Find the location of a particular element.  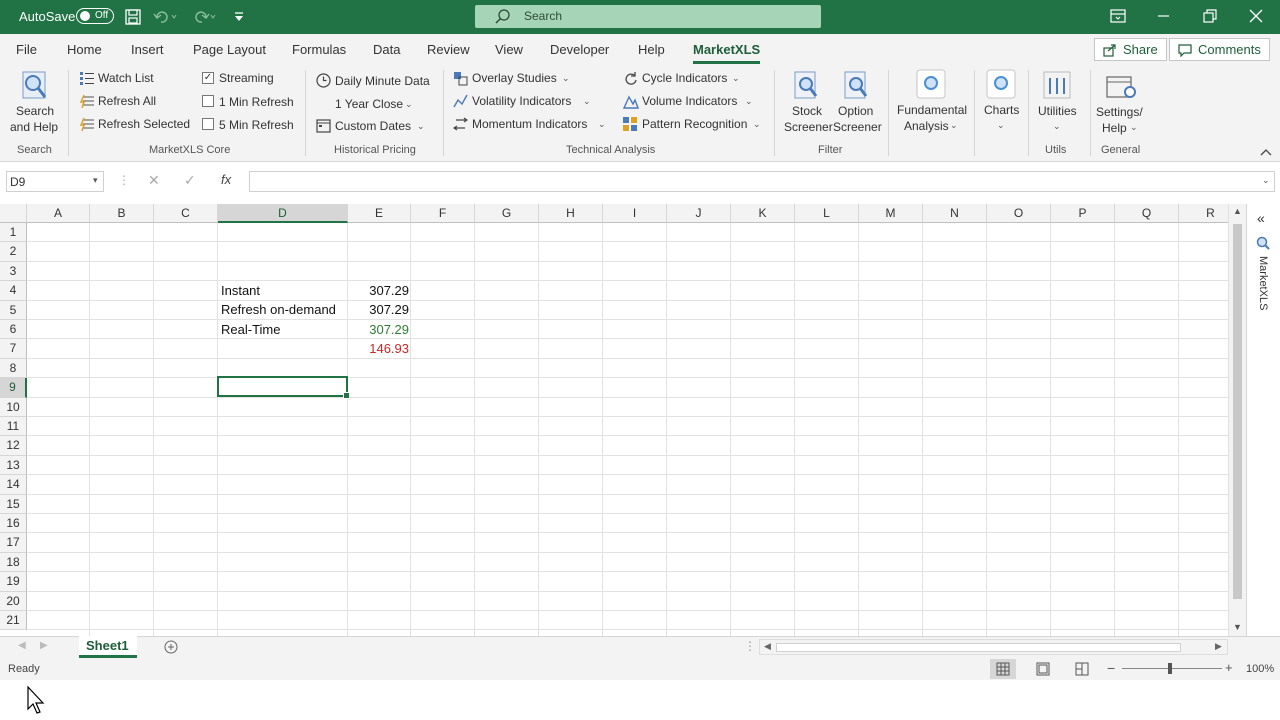

vertical-scrollbar: ▲ ▼ is located at coordinates (1237, 420).